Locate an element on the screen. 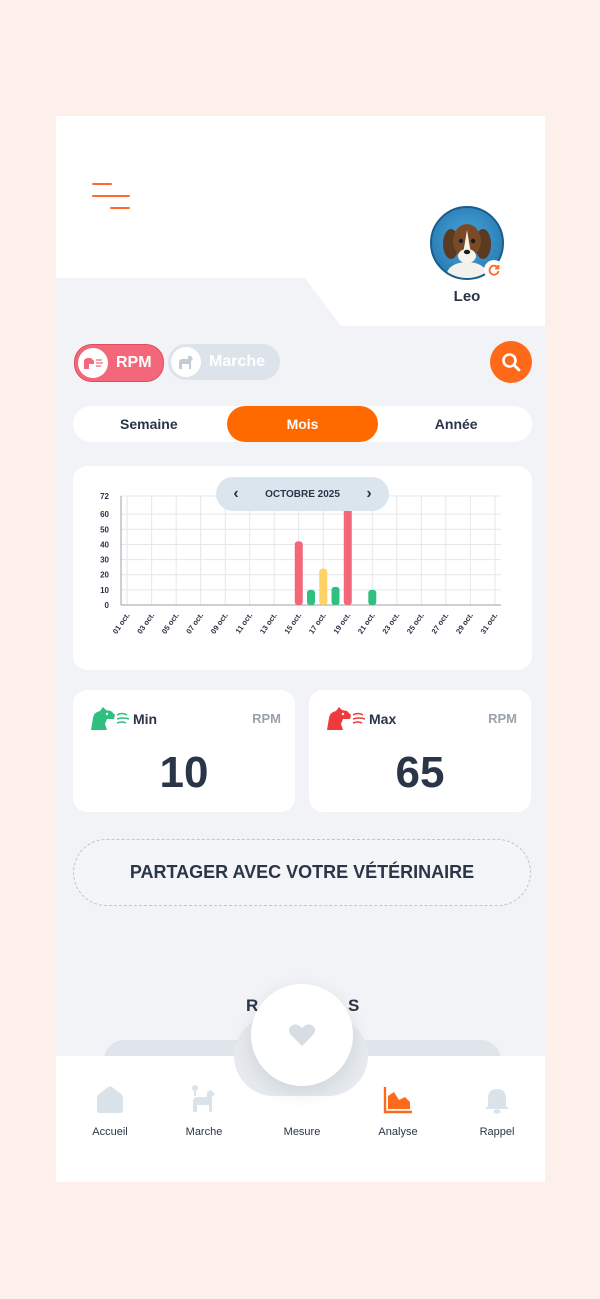 This screenshot has height=1299, width=600. x-tick-label: 13 oct. is located at coordinates (268, 623).